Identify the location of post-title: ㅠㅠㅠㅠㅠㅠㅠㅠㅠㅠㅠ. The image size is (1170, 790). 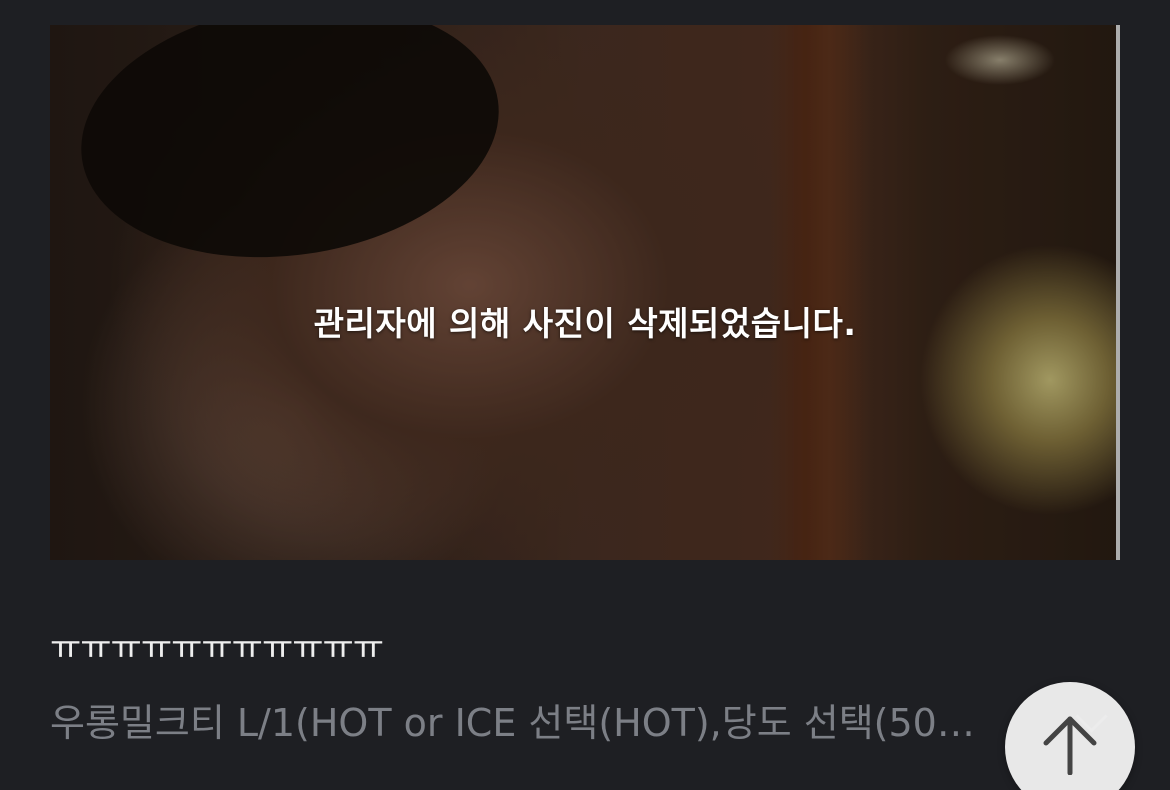
(217, 648).